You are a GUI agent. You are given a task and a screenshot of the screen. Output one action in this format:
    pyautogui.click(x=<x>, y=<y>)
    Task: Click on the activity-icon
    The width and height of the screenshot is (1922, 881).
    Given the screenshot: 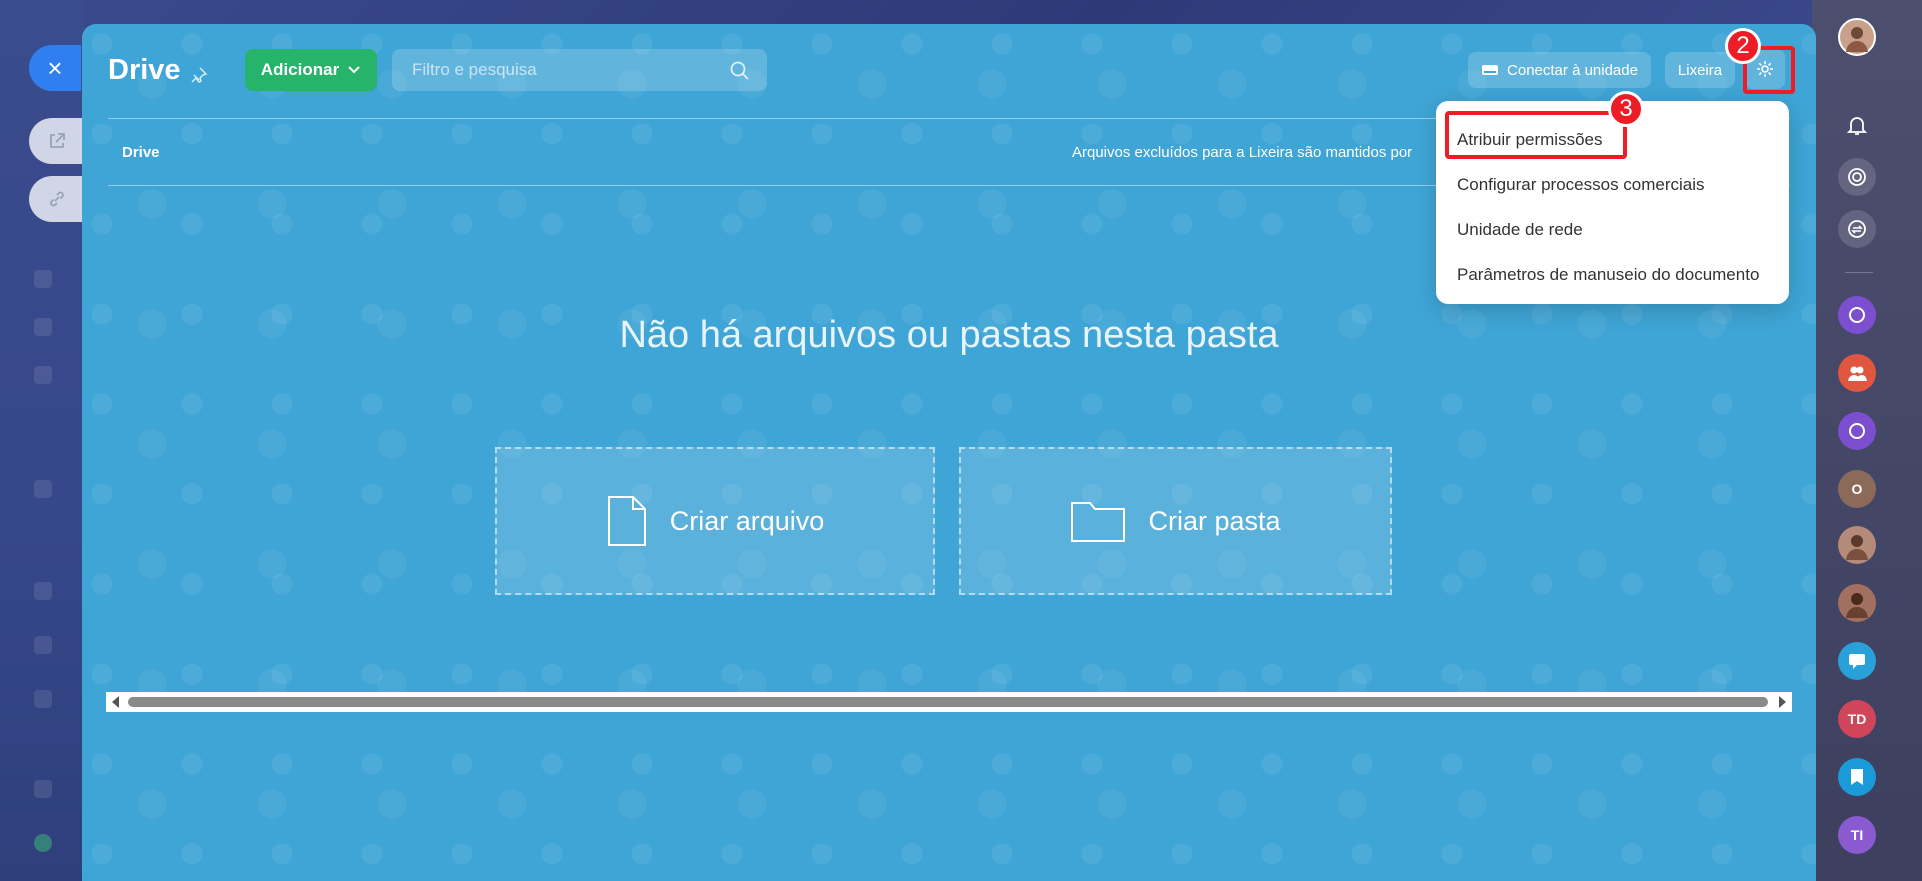 What is the action you would take?
    pyautogui.click(x=1857, y=177)
    